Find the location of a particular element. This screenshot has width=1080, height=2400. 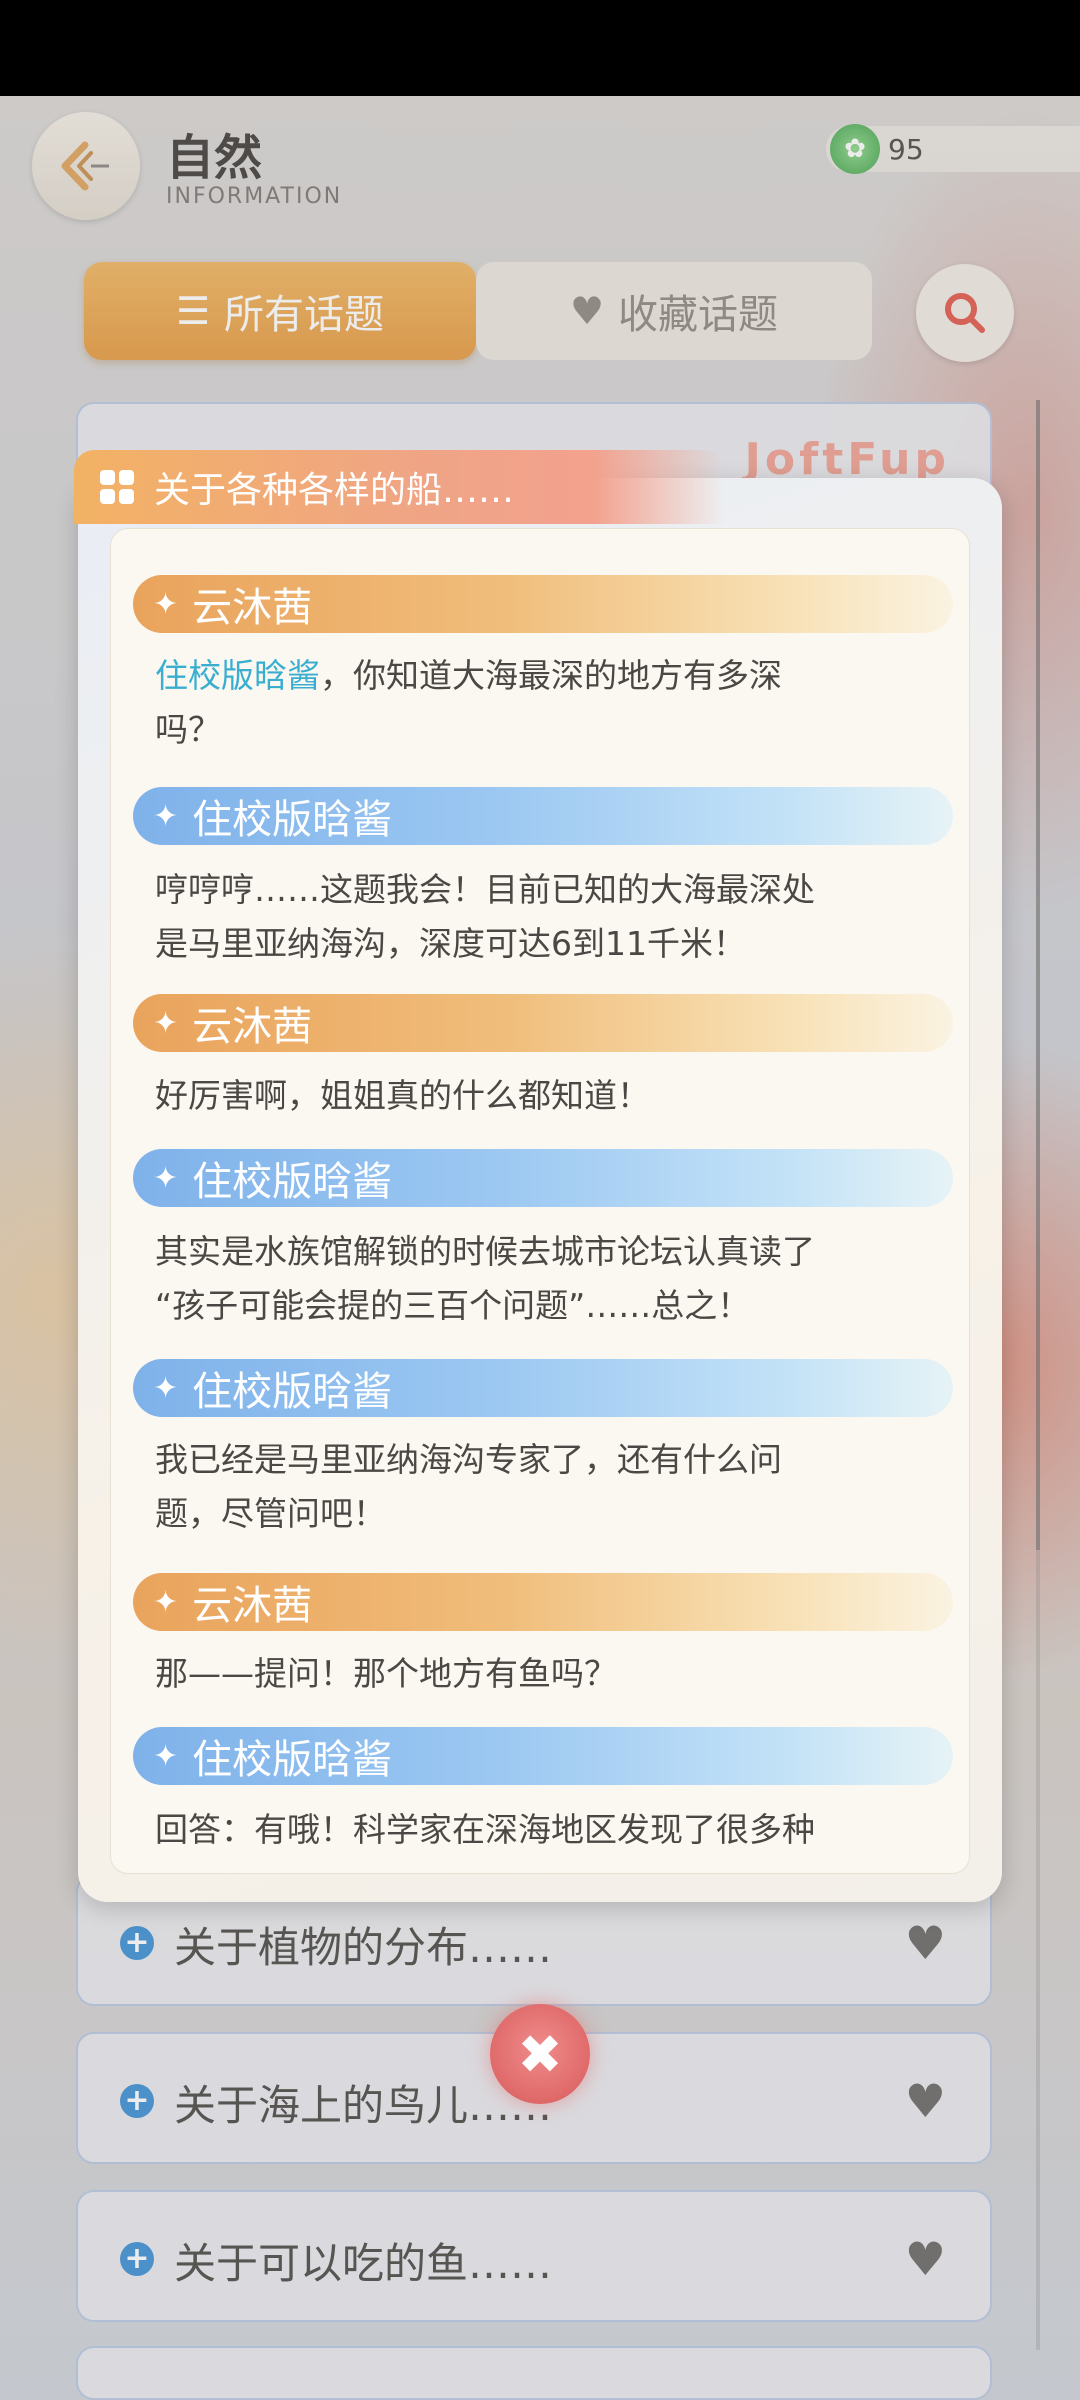

dialog-line: 其实是水族馆解锁的时候去城市论坛认真读了 “孩子可能会提的三百个问题”……总之！ is located at coordinates (485, 1278).